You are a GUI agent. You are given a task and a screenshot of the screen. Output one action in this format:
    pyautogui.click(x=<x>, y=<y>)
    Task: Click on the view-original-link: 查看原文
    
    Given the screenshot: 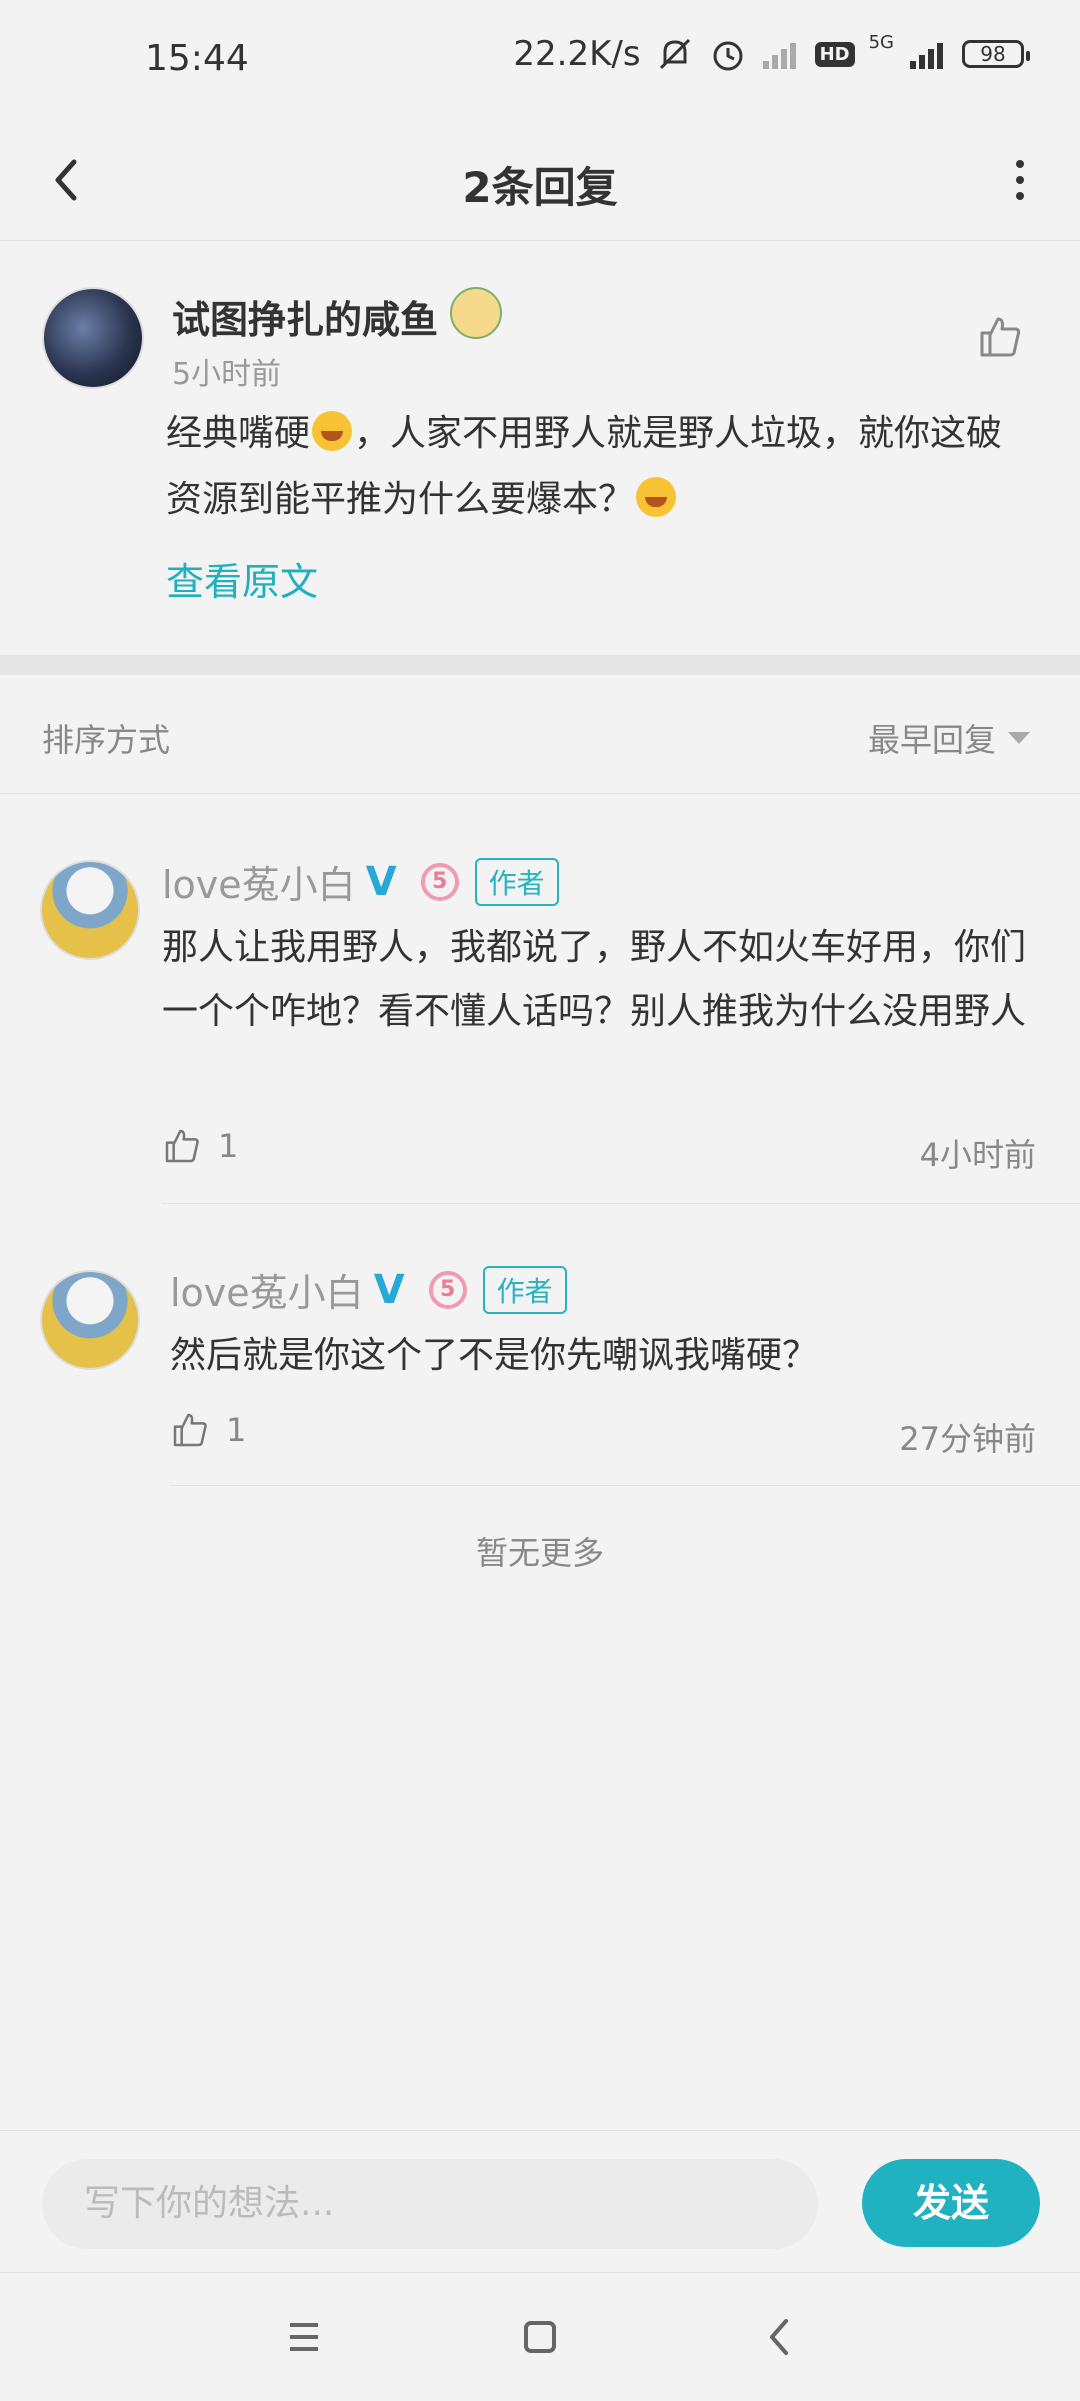 What is the action you would take?
    pyautogui.click(x=242, y=578)
    